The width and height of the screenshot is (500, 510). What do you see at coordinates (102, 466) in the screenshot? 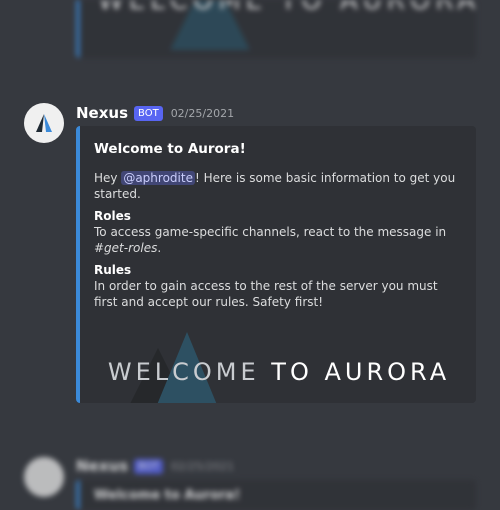
I see `next-username: Nexus` at bounding box center [102, 466].